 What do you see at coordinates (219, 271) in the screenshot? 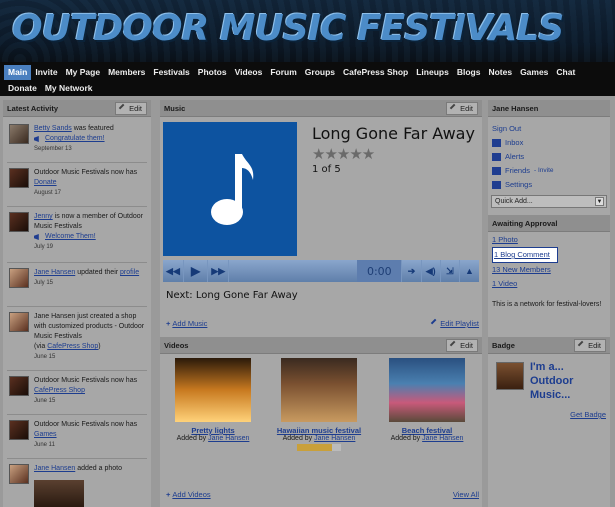
I see `fast-forward-button: ▶▶` at bounding box center [219, 271].